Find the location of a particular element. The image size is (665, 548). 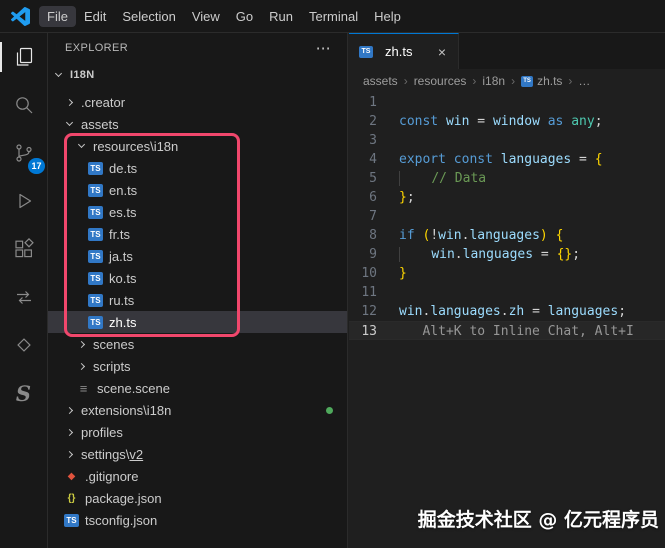

section-i18n: I18N is located at coordinates (197, 75).